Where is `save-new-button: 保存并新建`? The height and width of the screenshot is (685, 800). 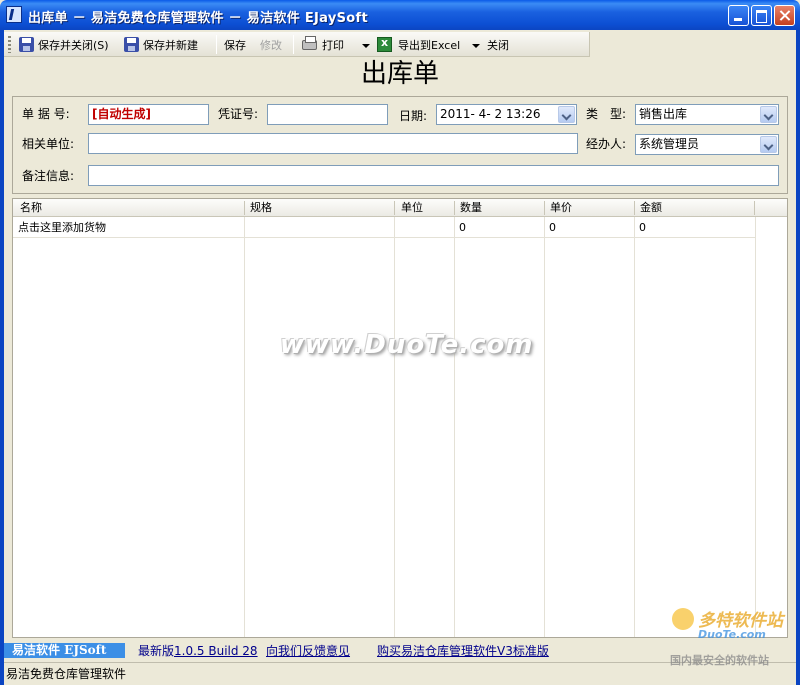
save-new-button: 保存并新建 is located at coordinates (170, 45).